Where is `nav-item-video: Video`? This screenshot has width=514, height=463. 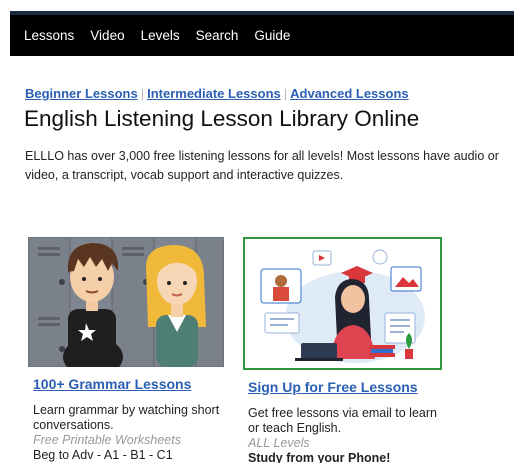
nav-item-video: Video is located at coordinates (107, 35).